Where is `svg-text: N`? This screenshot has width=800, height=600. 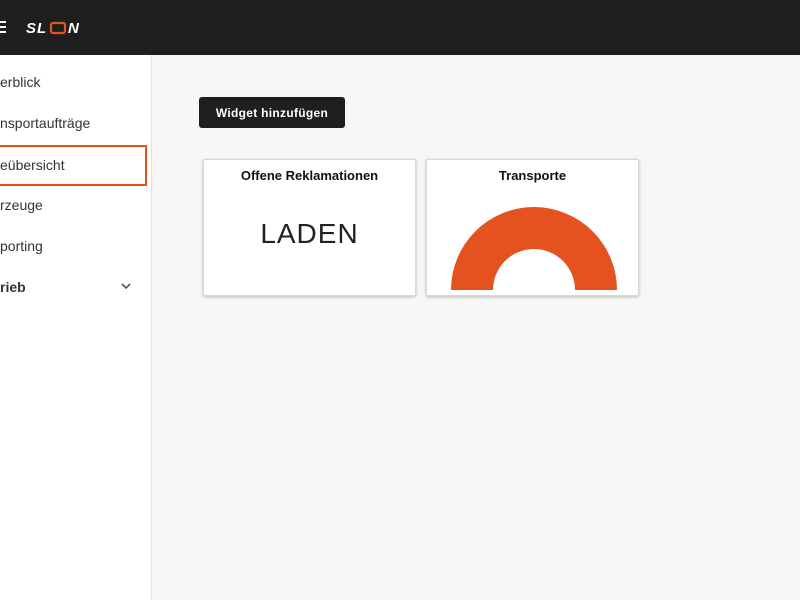
svg-text: N is located at coordinates (74, 28).